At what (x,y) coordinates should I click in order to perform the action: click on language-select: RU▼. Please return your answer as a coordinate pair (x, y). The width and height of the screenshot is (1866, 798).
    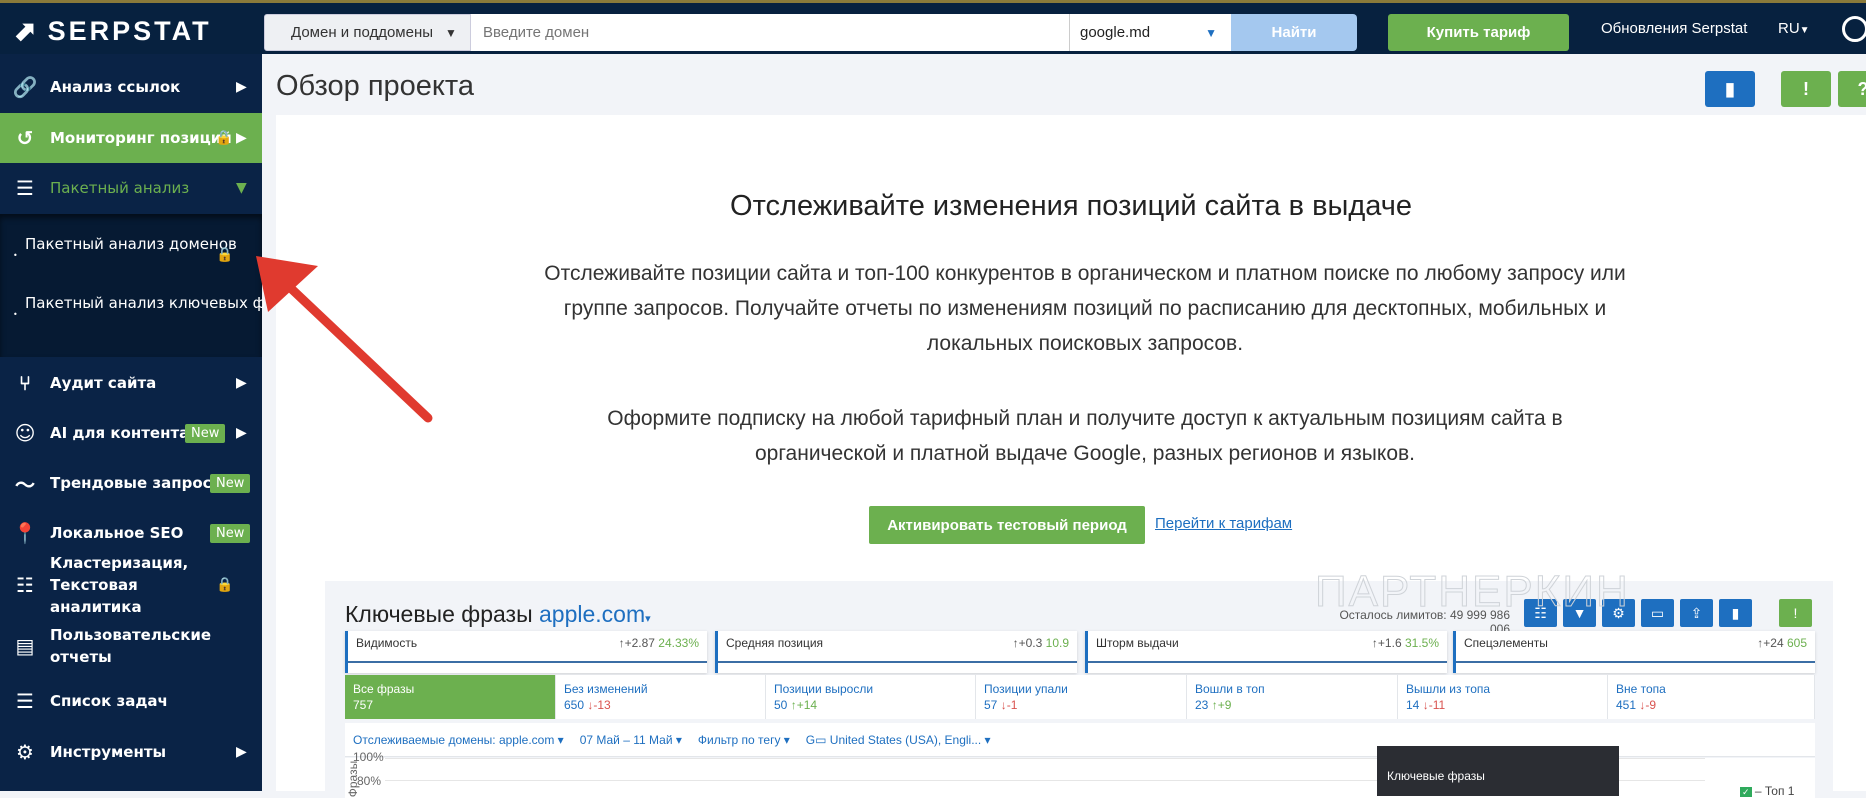
    Looking at the image, I should click on (1794, 28).